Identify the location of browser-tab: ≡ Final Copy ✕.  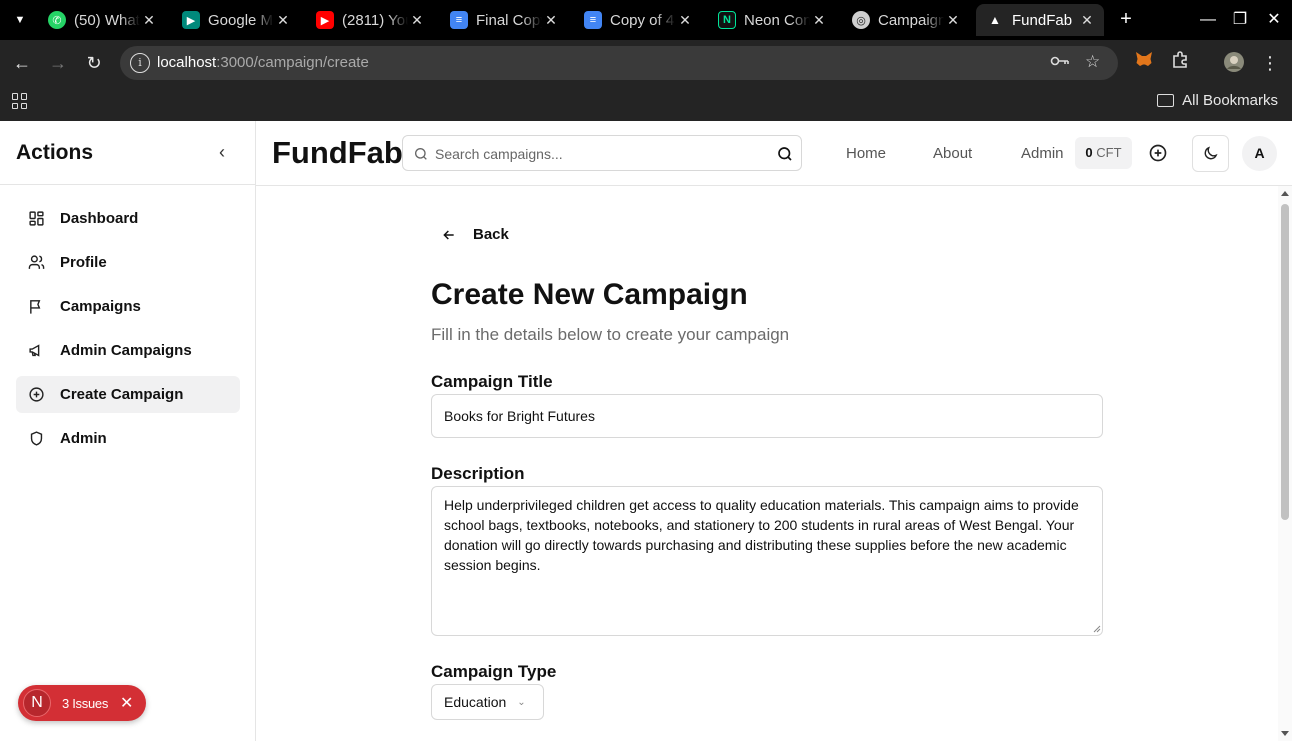
(504, 20).